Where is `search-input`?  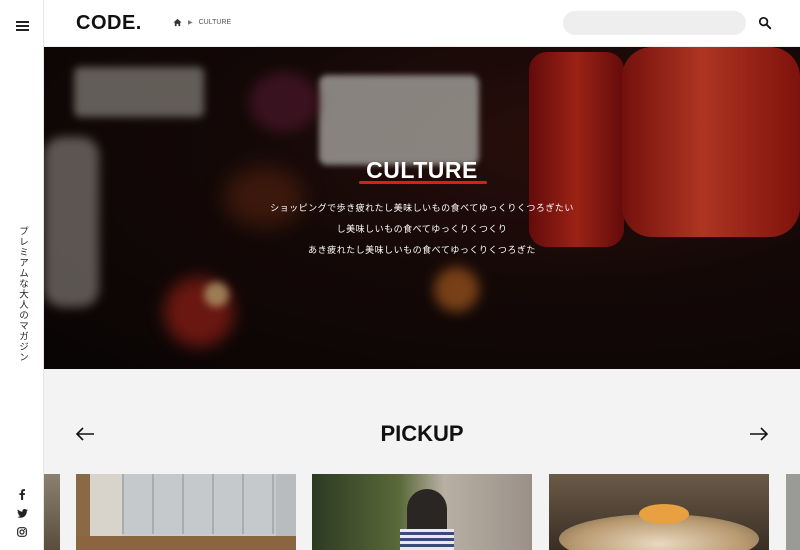
search-input is located at coordinates (654, 23).